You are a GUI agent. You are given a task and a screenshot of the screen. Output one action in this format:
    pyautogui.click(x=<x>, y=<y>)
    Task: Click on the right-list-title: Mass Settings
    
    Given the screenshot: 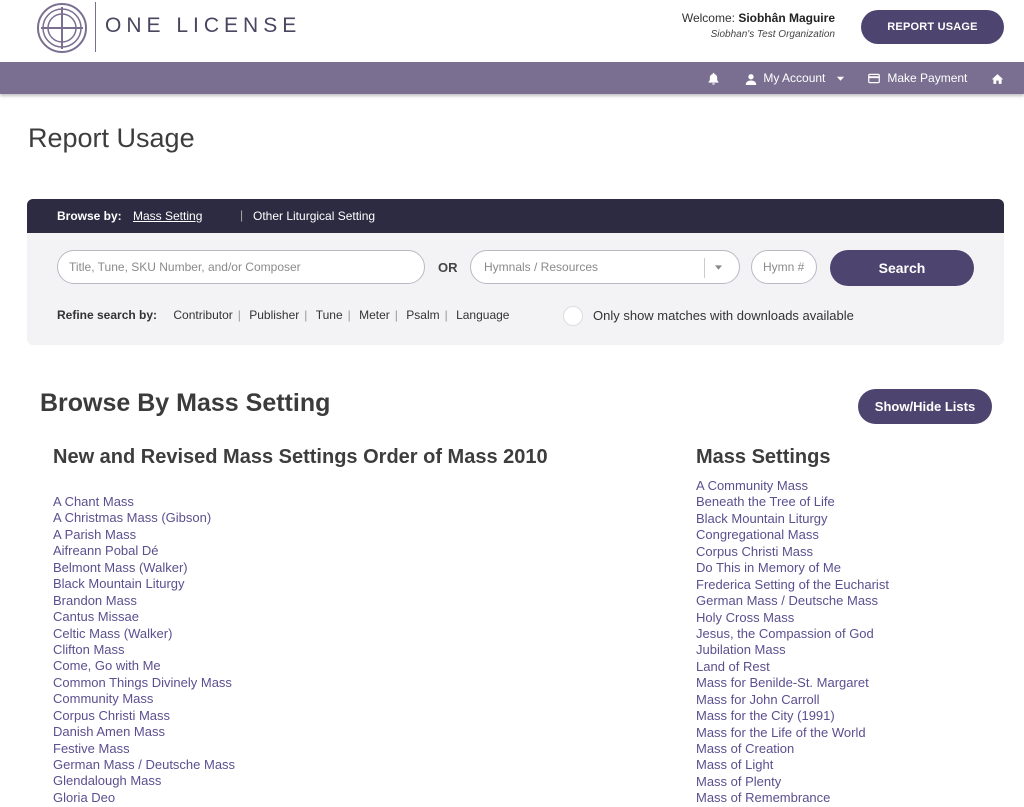 What is the action you would take?
    pyautogui.click(x=763, y=457)
    